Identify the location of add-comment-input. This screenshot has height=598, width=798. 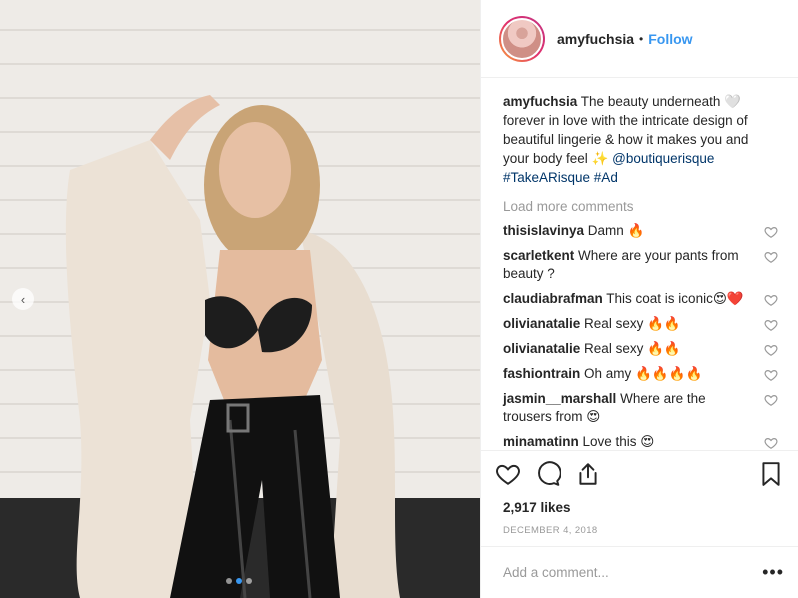
(633, 572).